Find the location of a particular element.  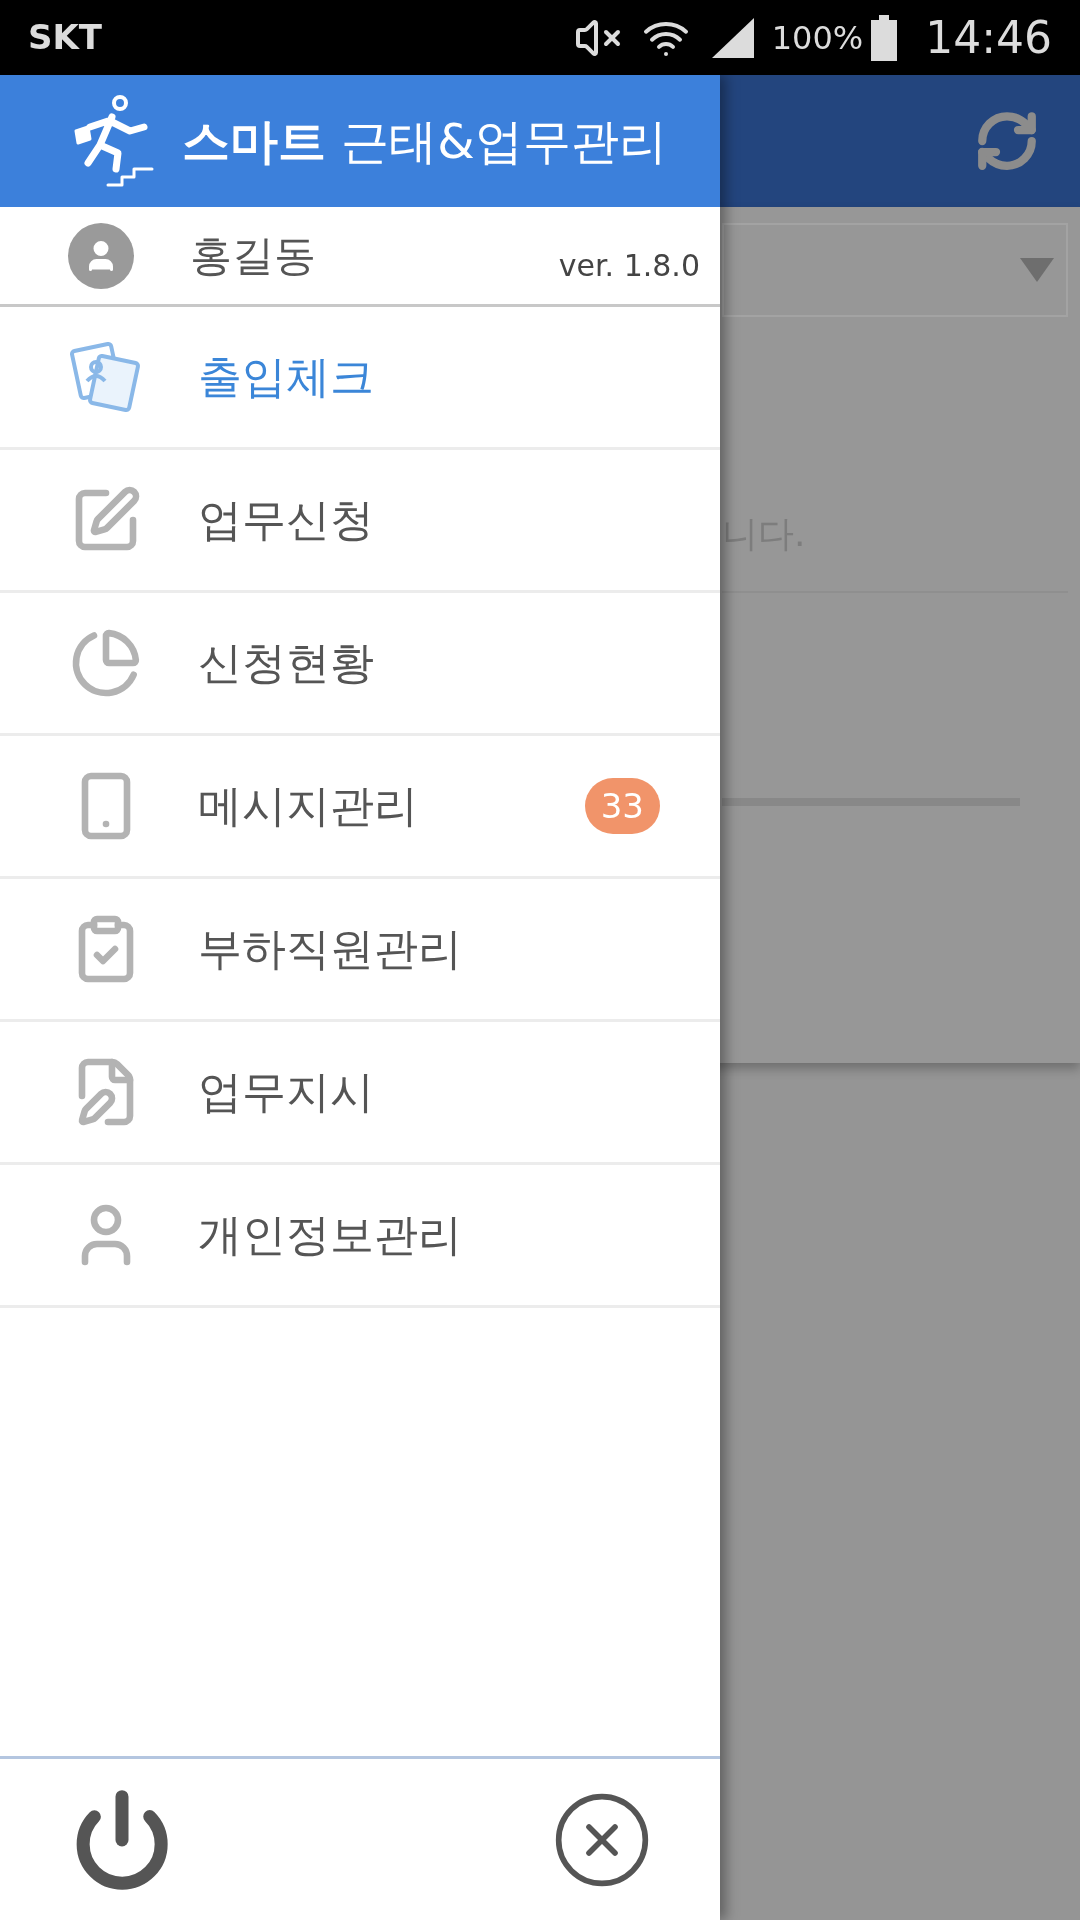

menu-item: 신청현황 is located at coordinates (360, 664).